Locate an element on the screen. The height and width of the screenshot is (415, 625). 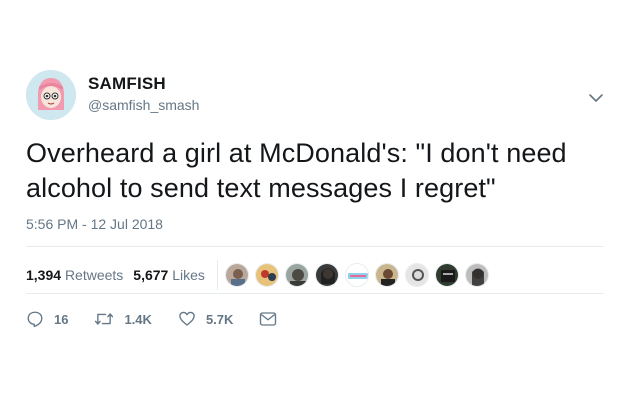
likes-stat: 5,677 Likes is located at coordinates (169, 275).